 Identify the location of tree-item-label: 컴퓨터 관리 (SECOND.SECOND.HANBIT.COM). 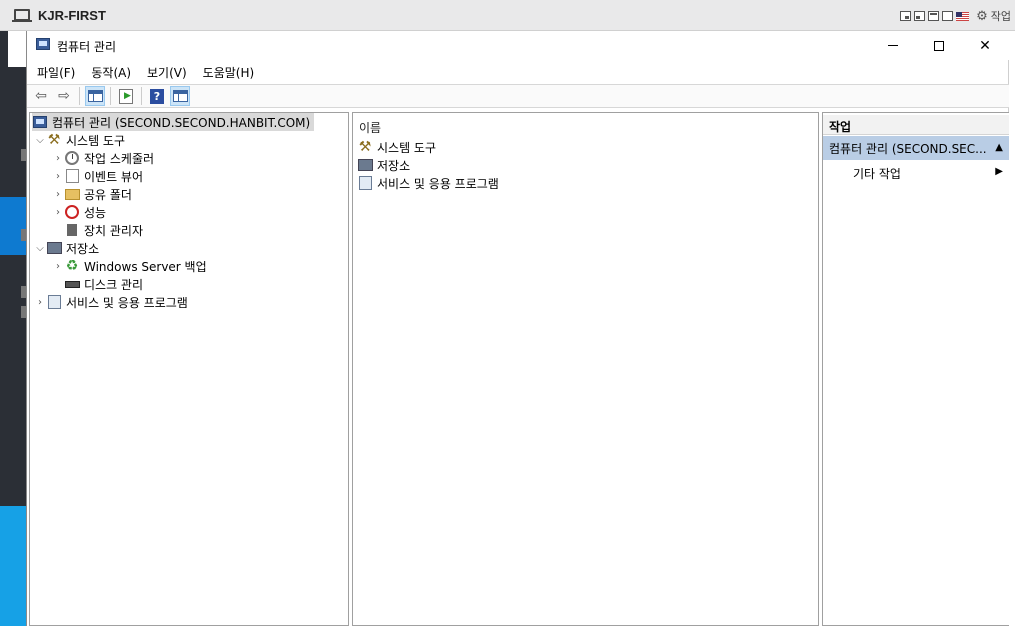
(181, 122).